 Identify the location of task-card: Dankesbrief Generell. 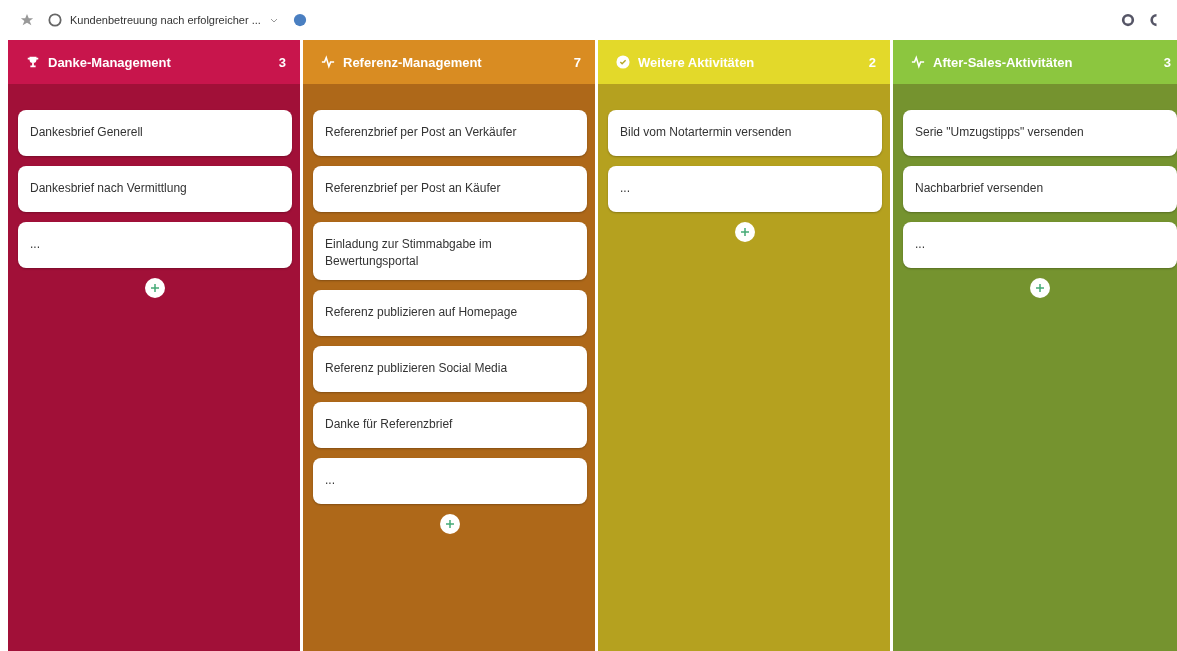
(155, 133).